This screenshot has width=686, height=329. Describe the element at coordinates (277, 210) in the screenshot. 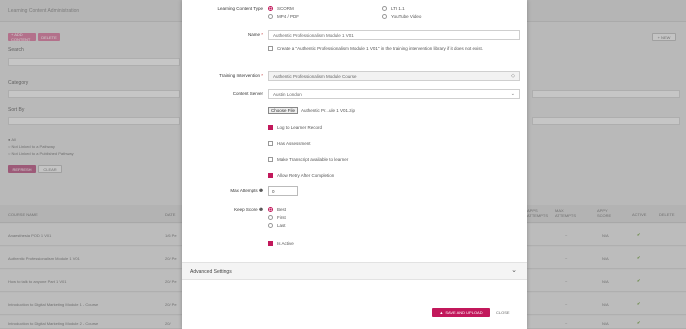

I see `keep-score-best: Best` at that location.